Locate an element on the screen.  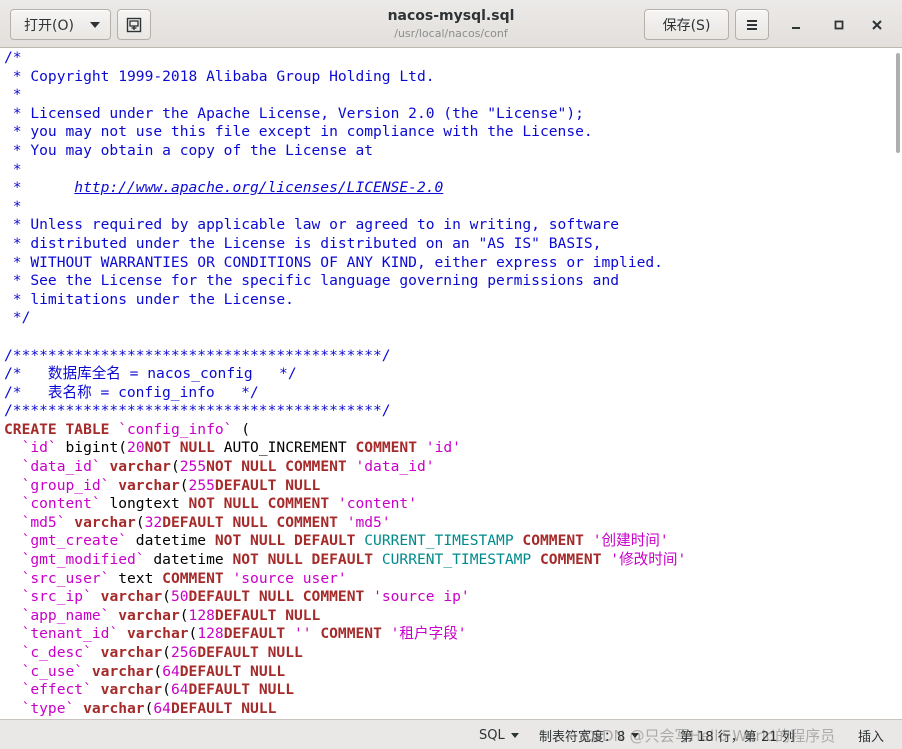
maximize-icon is located at coordinates (839, 25).